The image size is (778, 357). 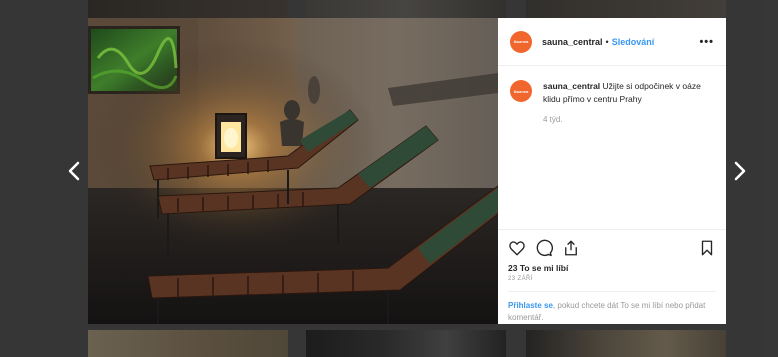 I want to click on comment-button, so click(x=544, y=248).